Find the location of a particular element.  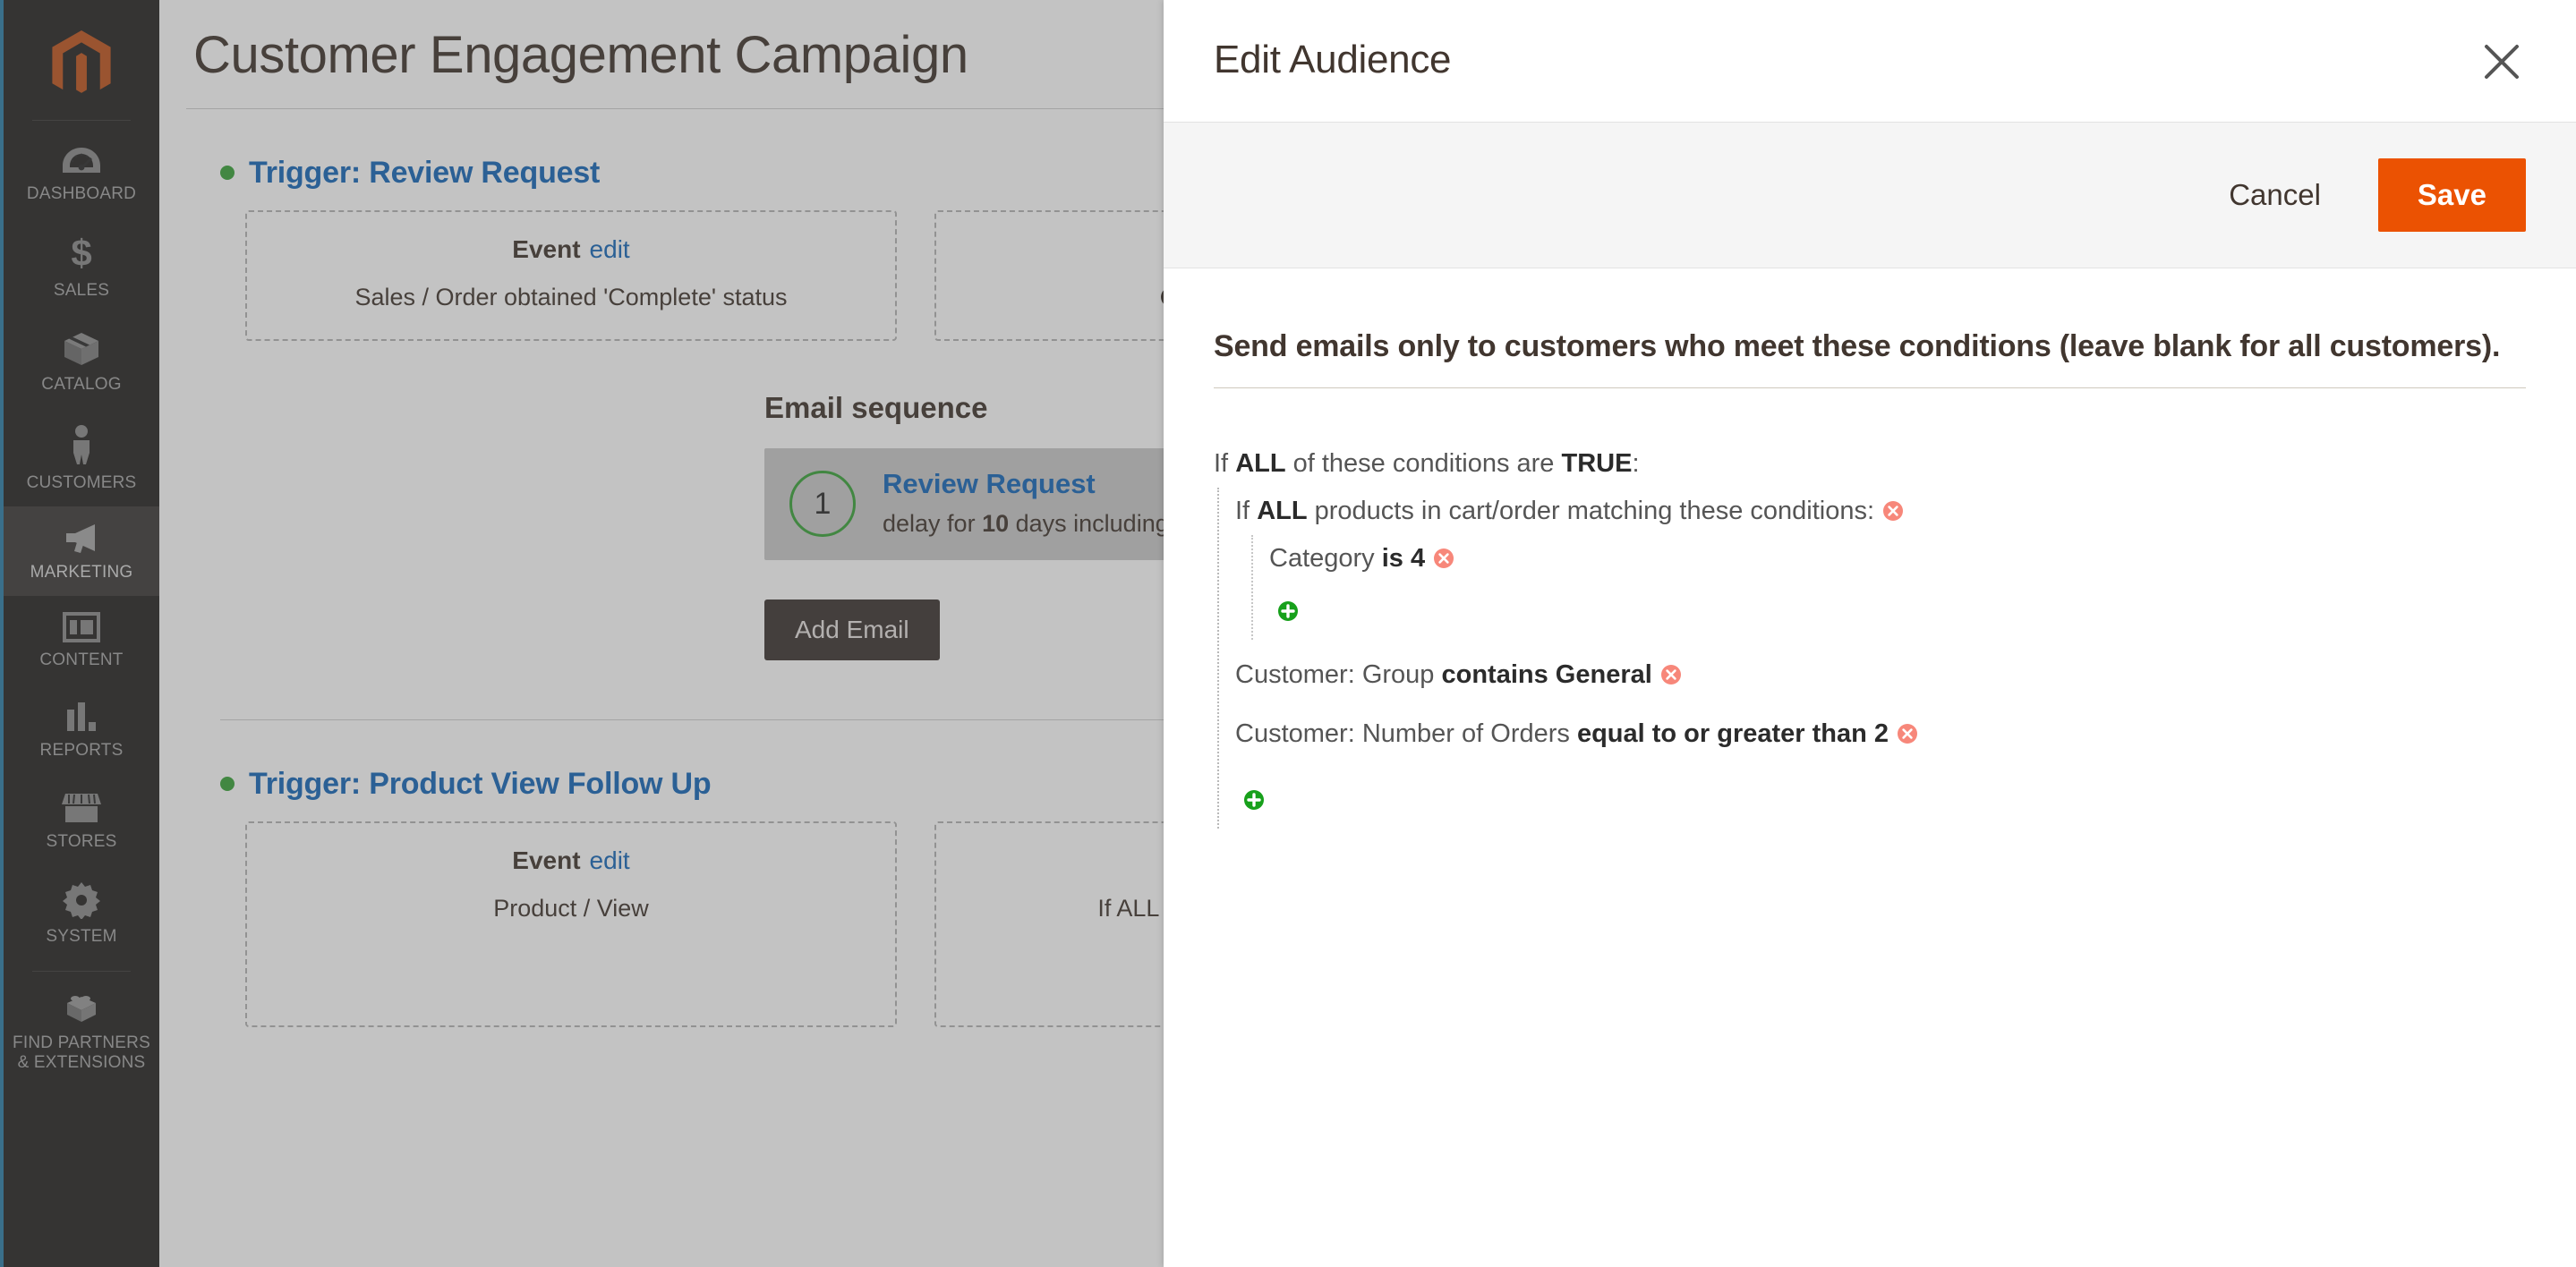

layout-panel-icon is located at coordinates (81, 627).